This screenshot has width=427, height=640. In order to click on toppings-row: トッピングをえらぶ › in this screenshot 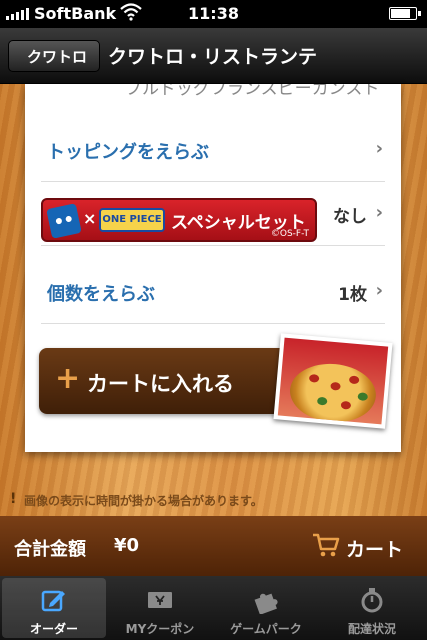, I will do `click(213, 150)`.